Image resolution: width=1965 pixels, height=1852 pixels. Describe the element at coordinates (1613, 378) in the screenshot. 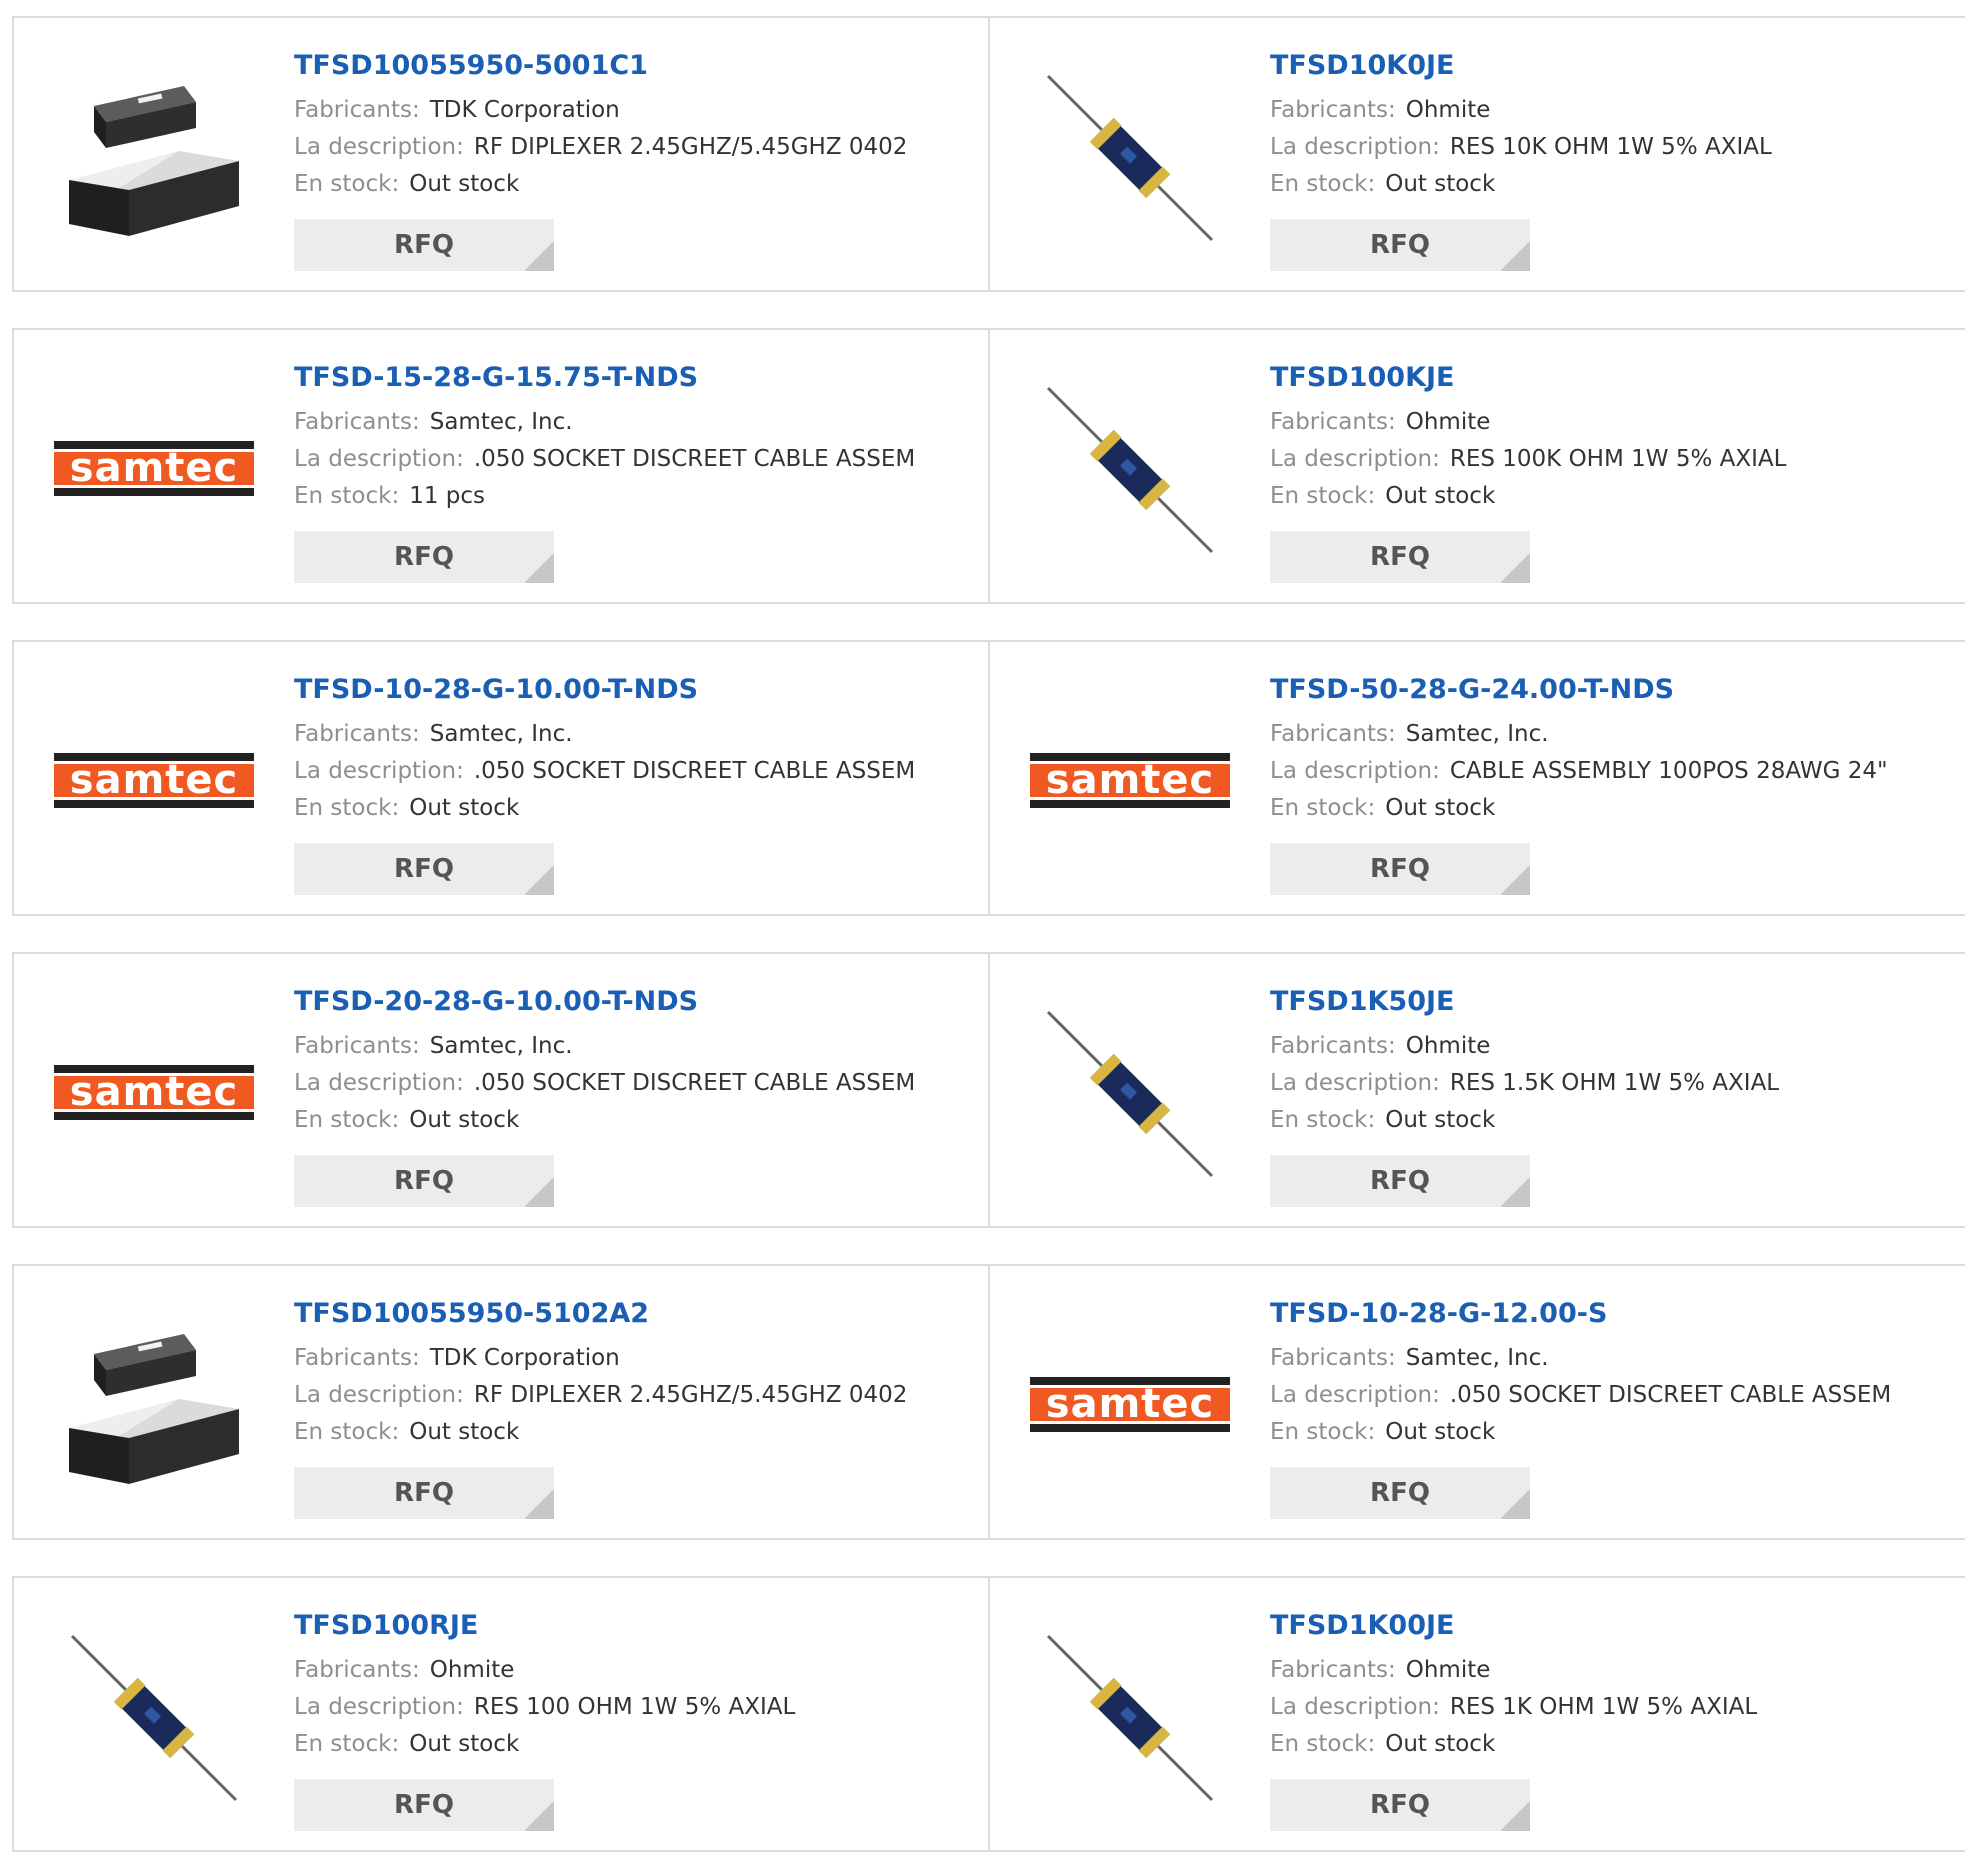

I see `part-number-link: TFSD100KJE` at that location.